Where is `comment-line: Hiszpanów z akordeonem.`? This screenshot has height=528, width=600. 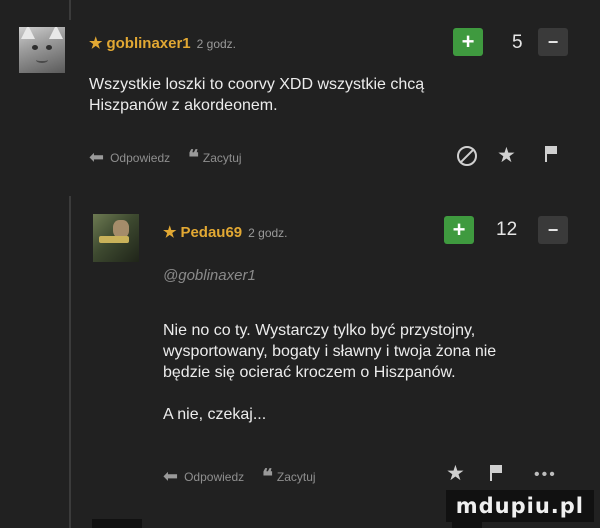 comment-line: Hiszpanów z akordeonem. is located at coordinates (183, 105).